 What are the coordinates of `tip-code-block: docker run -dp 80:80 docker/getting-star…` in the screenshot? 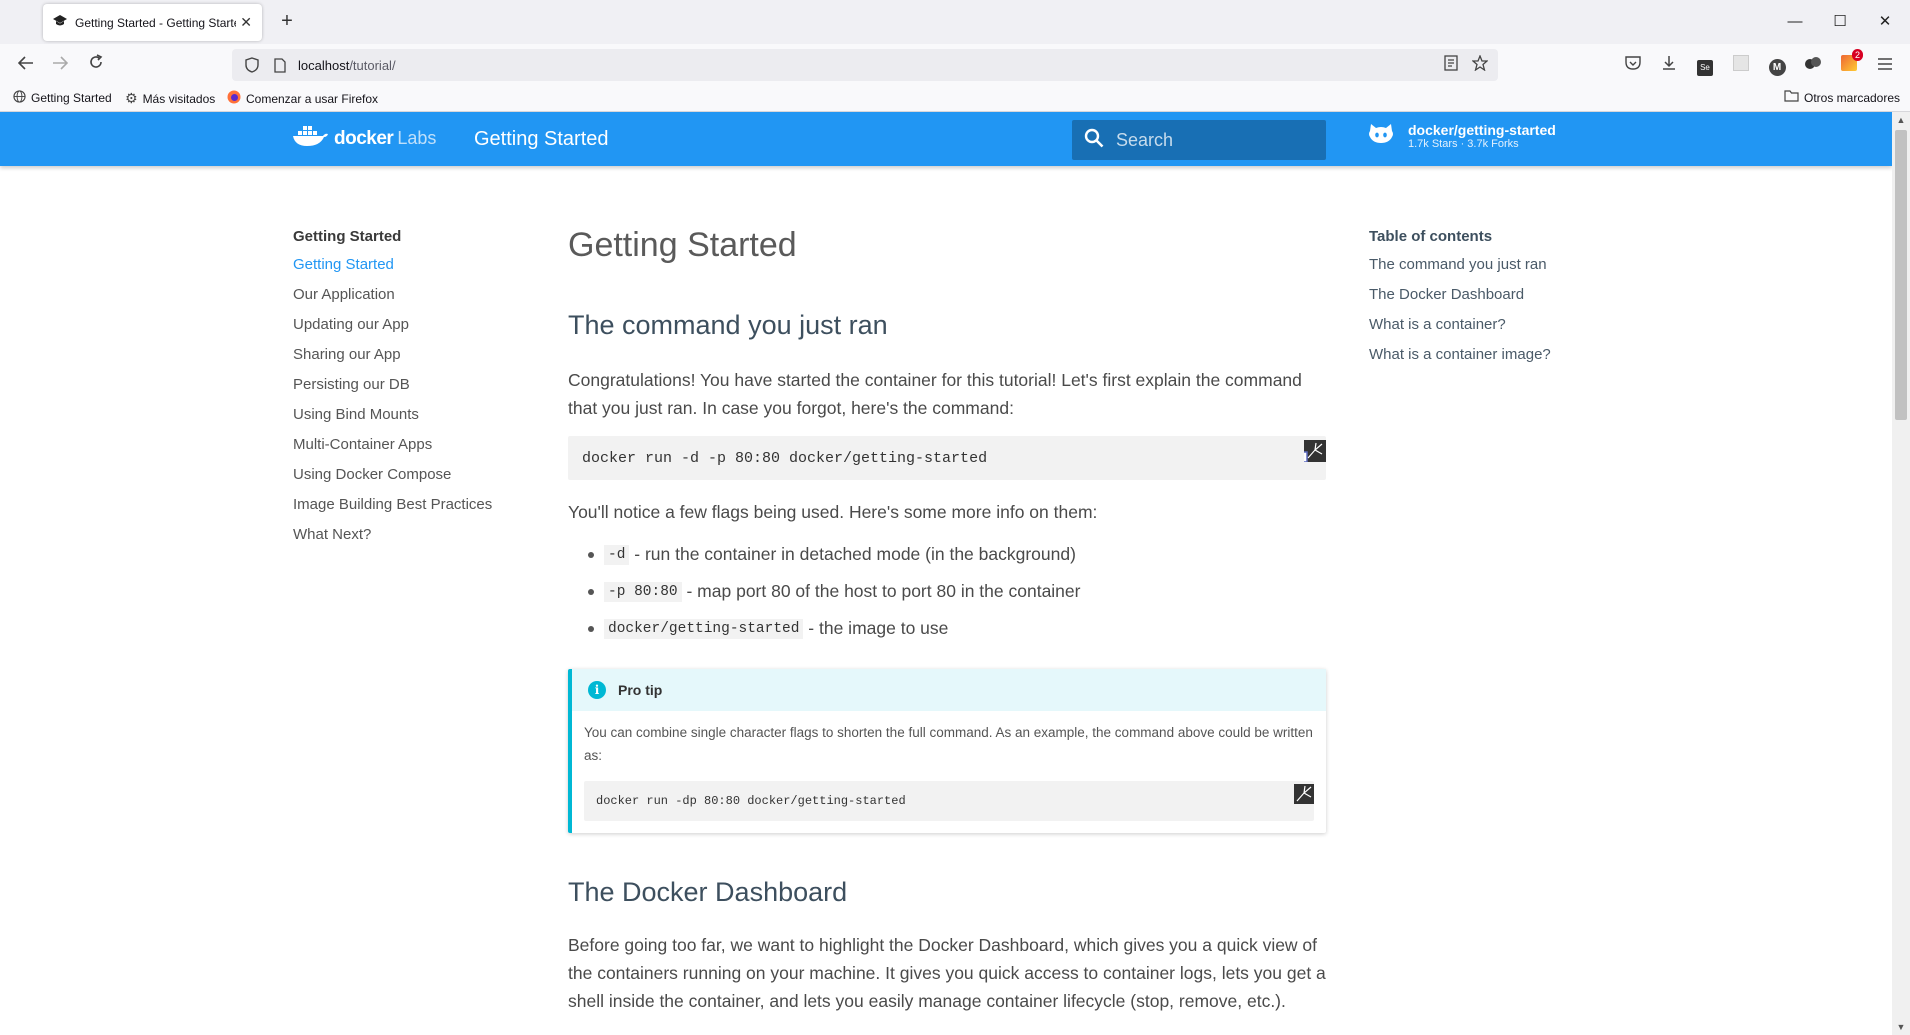 It's located at (949, 801).